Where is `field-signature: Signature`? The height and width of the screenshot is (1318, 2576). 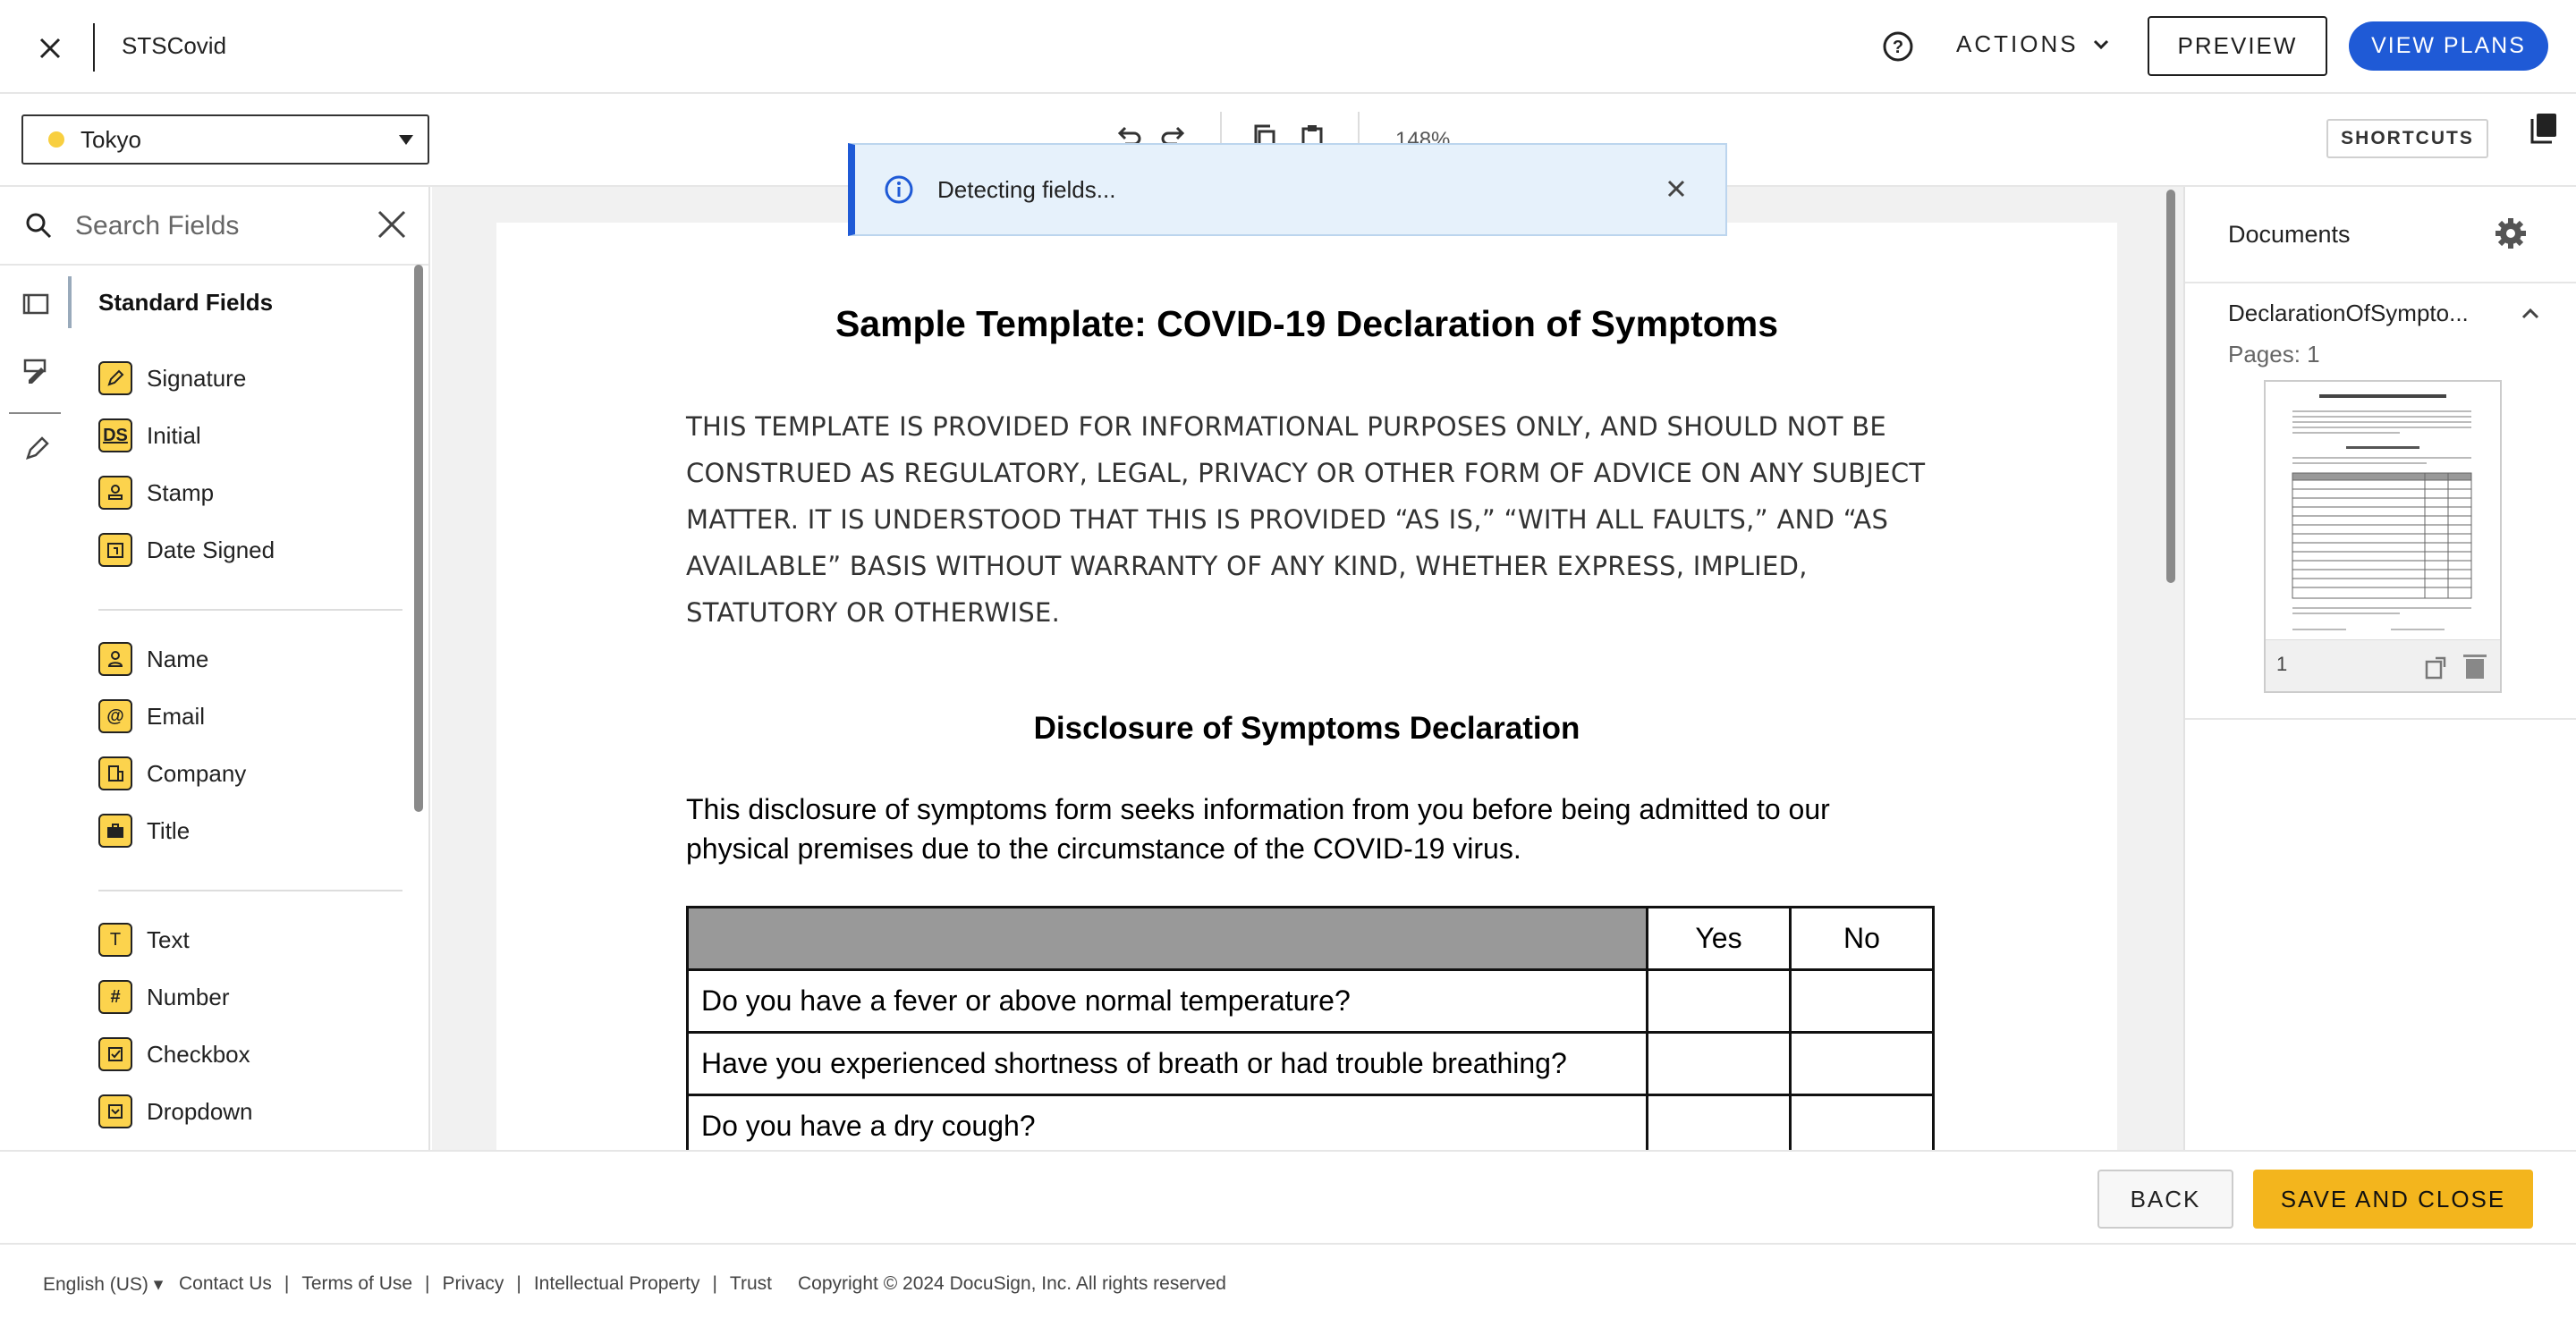
field-signature: Signature is located at coordinates (172, 378).